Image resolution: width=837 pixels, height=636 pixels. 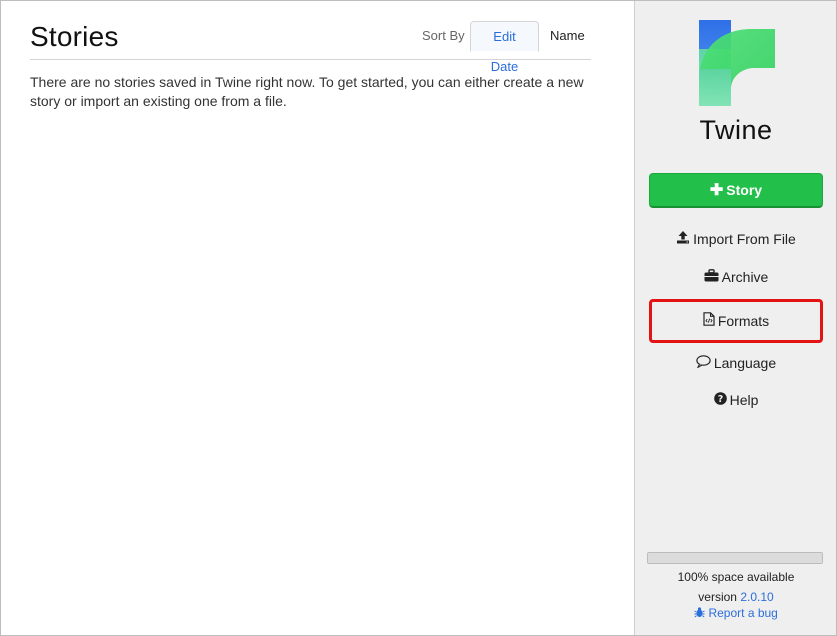 I want to click on sort-by-label: Sort By, so click(x=443, y=35).